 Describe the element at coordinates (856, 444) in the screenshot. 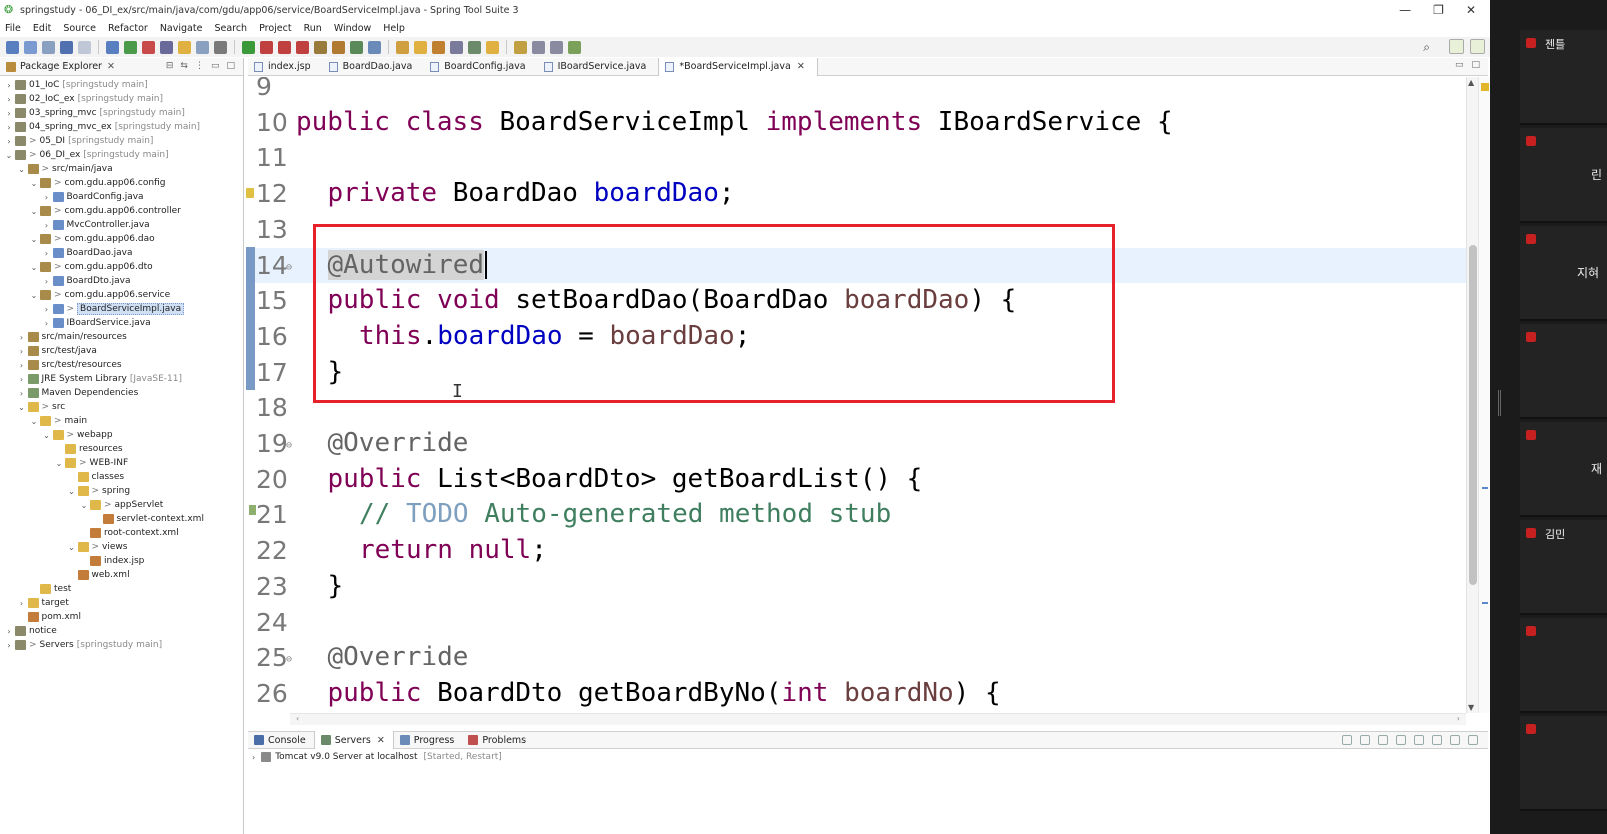

I see `code-line: 19 ⊖ @Override` at that location.